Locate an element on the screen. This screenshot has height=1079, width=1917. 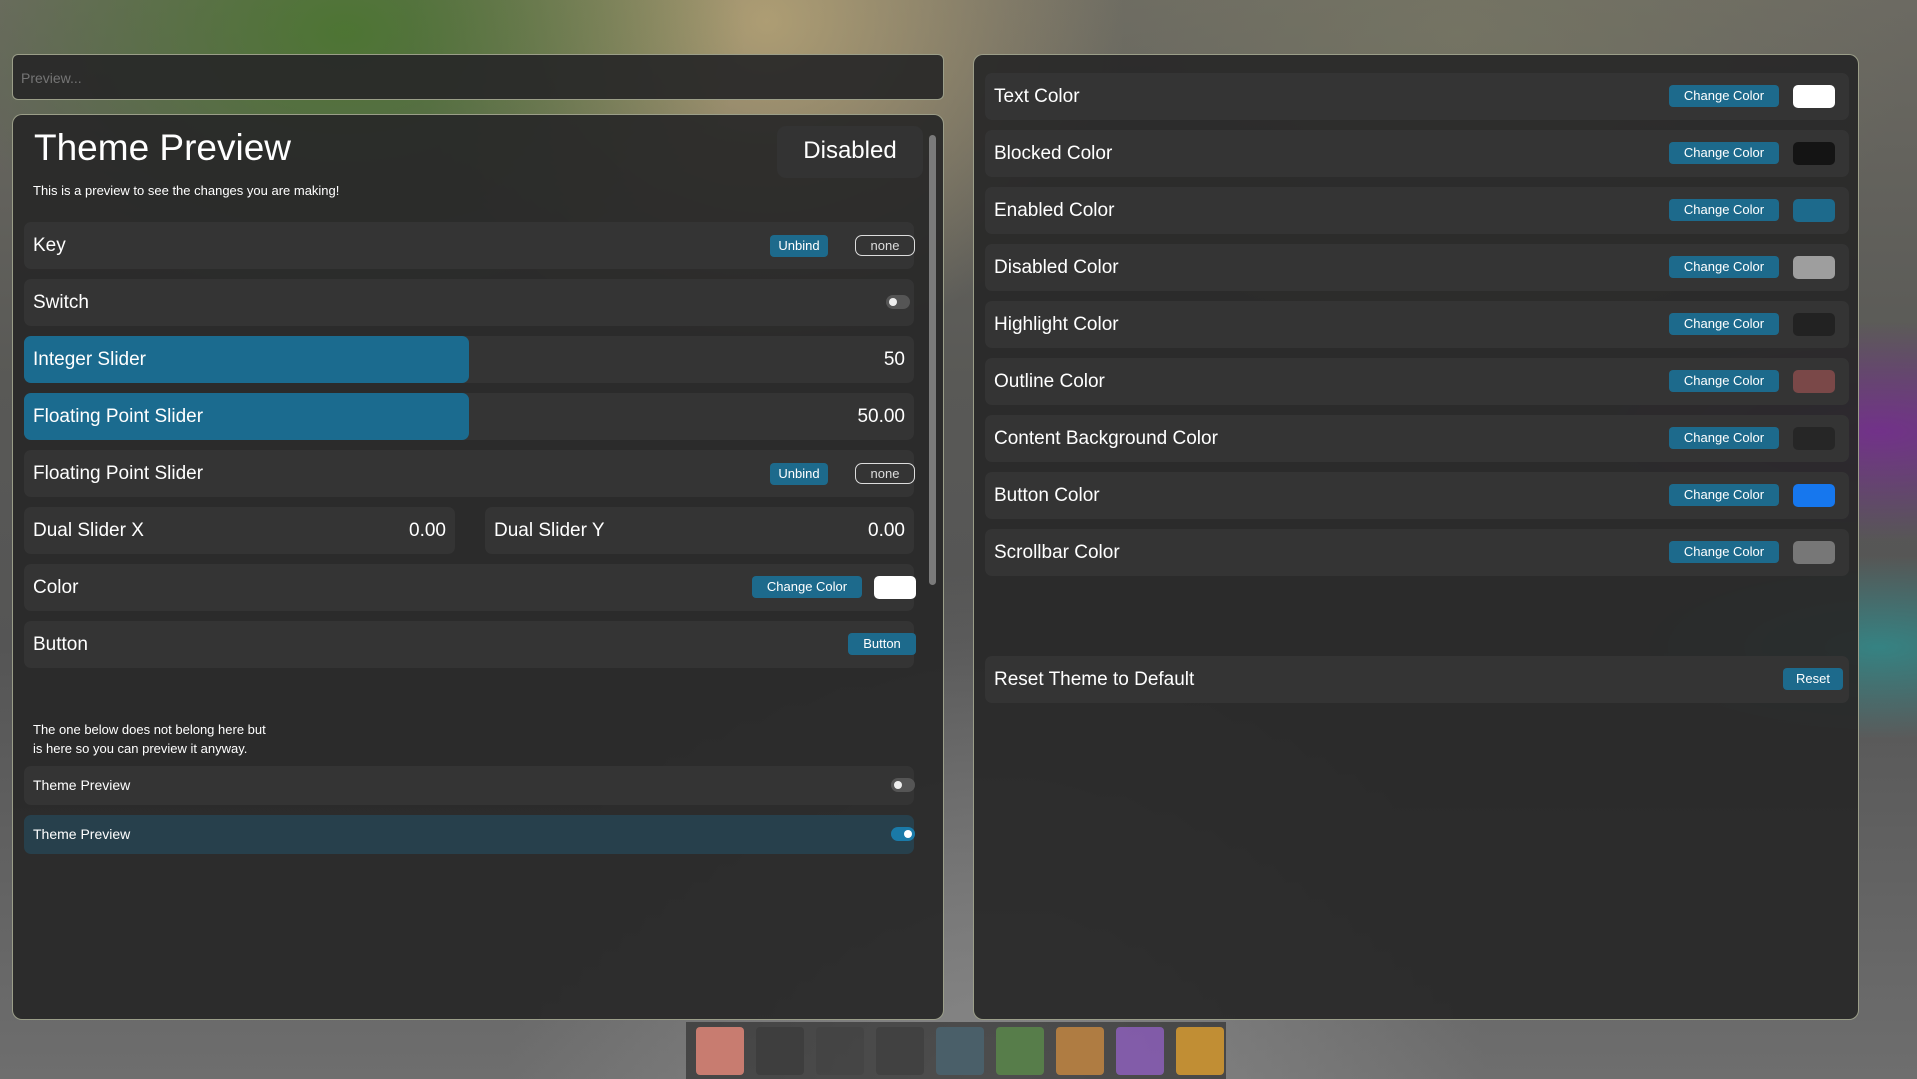
page-title: Theme Preview is located at coordinates (163, 147).